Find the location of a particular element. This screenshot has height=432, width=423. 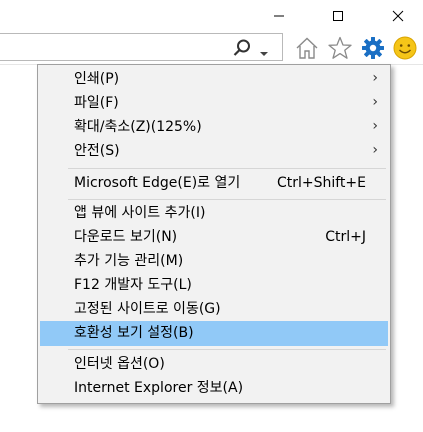

menu-item-label: 확대/축소(Z)(125%) is located at coordinates (138, 127).